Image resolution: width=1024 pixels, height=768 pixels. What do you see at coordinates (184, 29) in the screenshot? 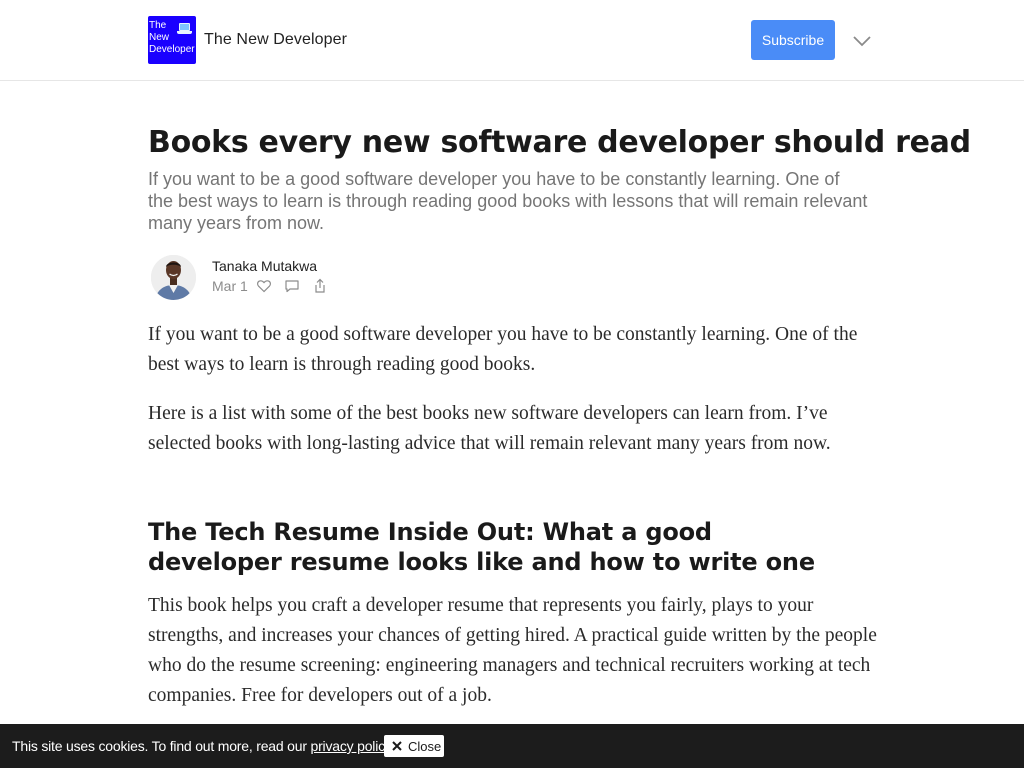
I see `laptop-icon` at bounding box center [184, 29].